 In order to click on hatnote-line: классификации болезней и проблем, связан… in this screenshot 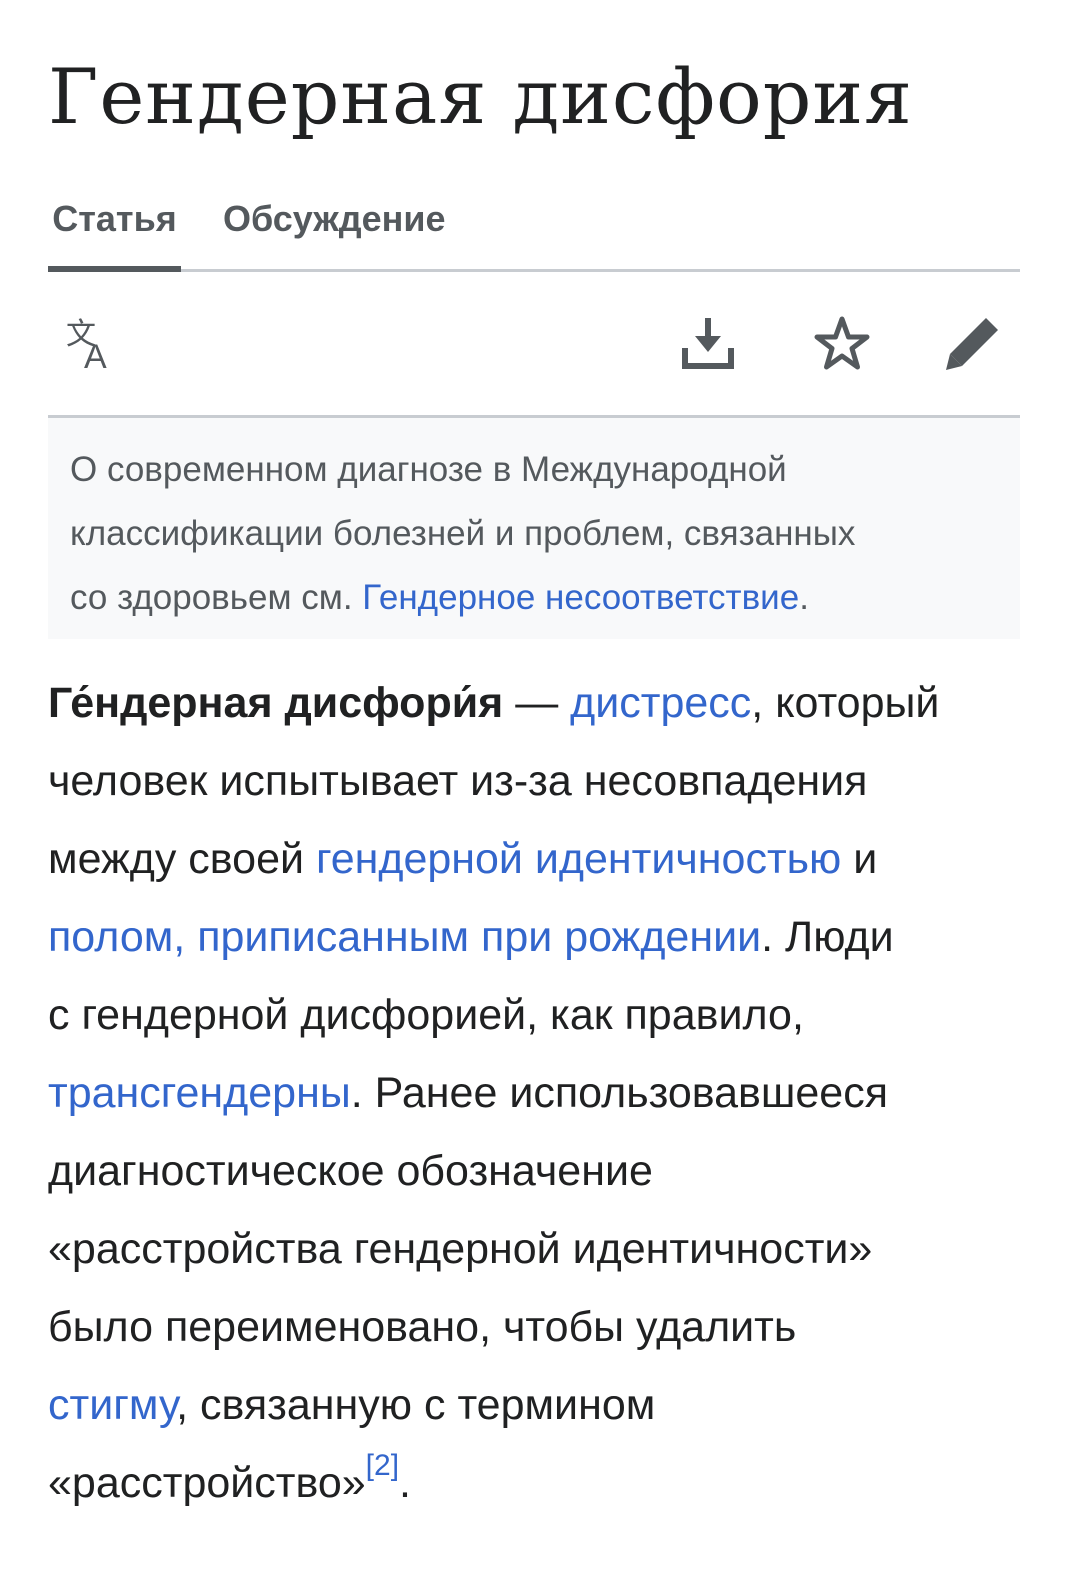, I will do `click(463, 533)`.